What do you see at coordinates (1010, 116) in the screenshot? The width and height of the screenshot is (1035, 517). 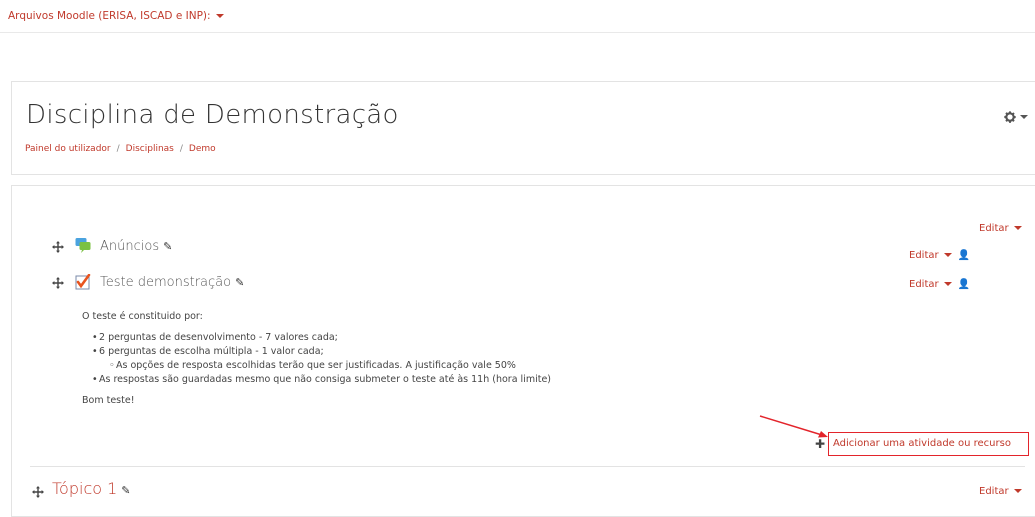 I see `gear-icon` at bounding box center [1010, 116].